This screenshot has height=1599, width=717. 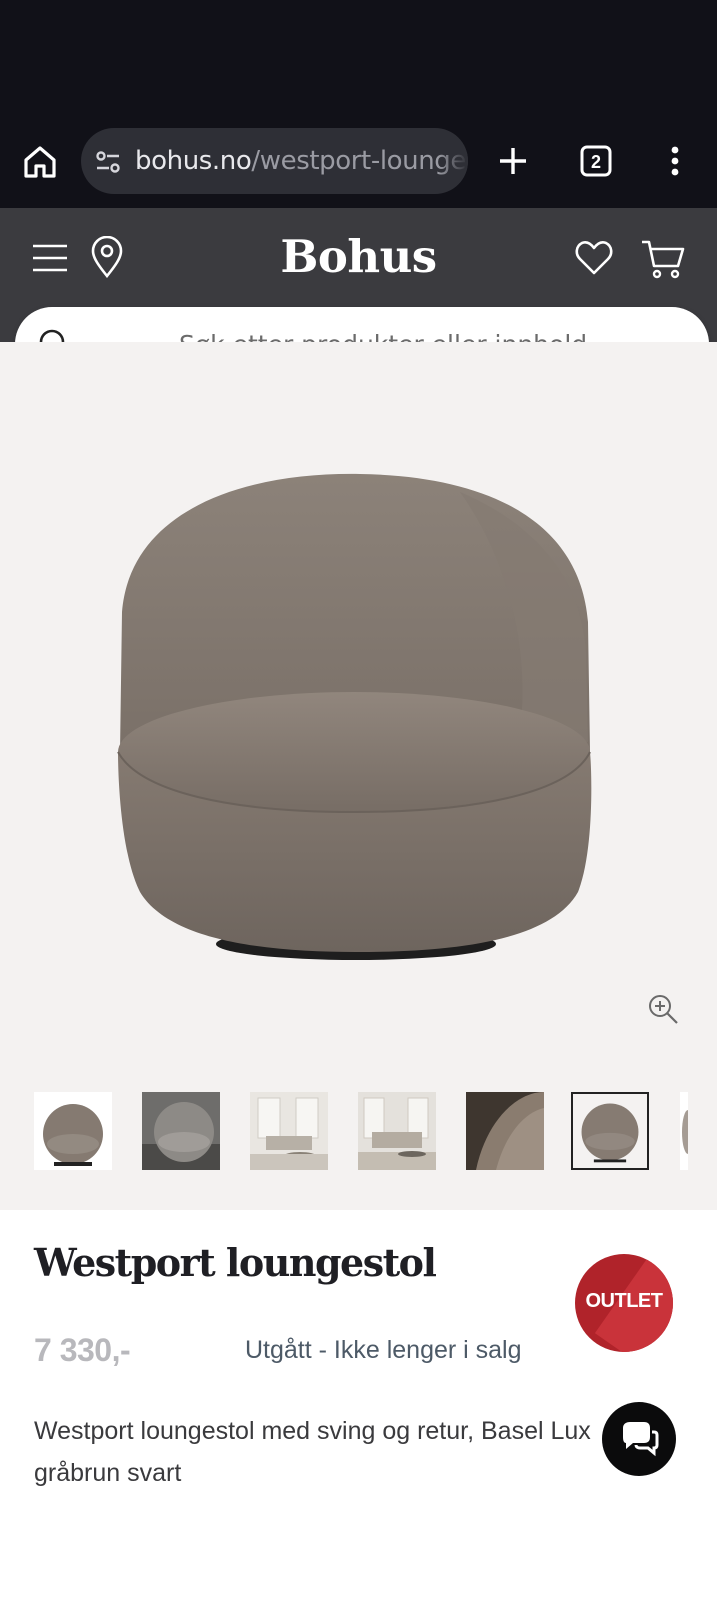 I want to click on url-domain: bohus.no, so click(x=193, y=161).